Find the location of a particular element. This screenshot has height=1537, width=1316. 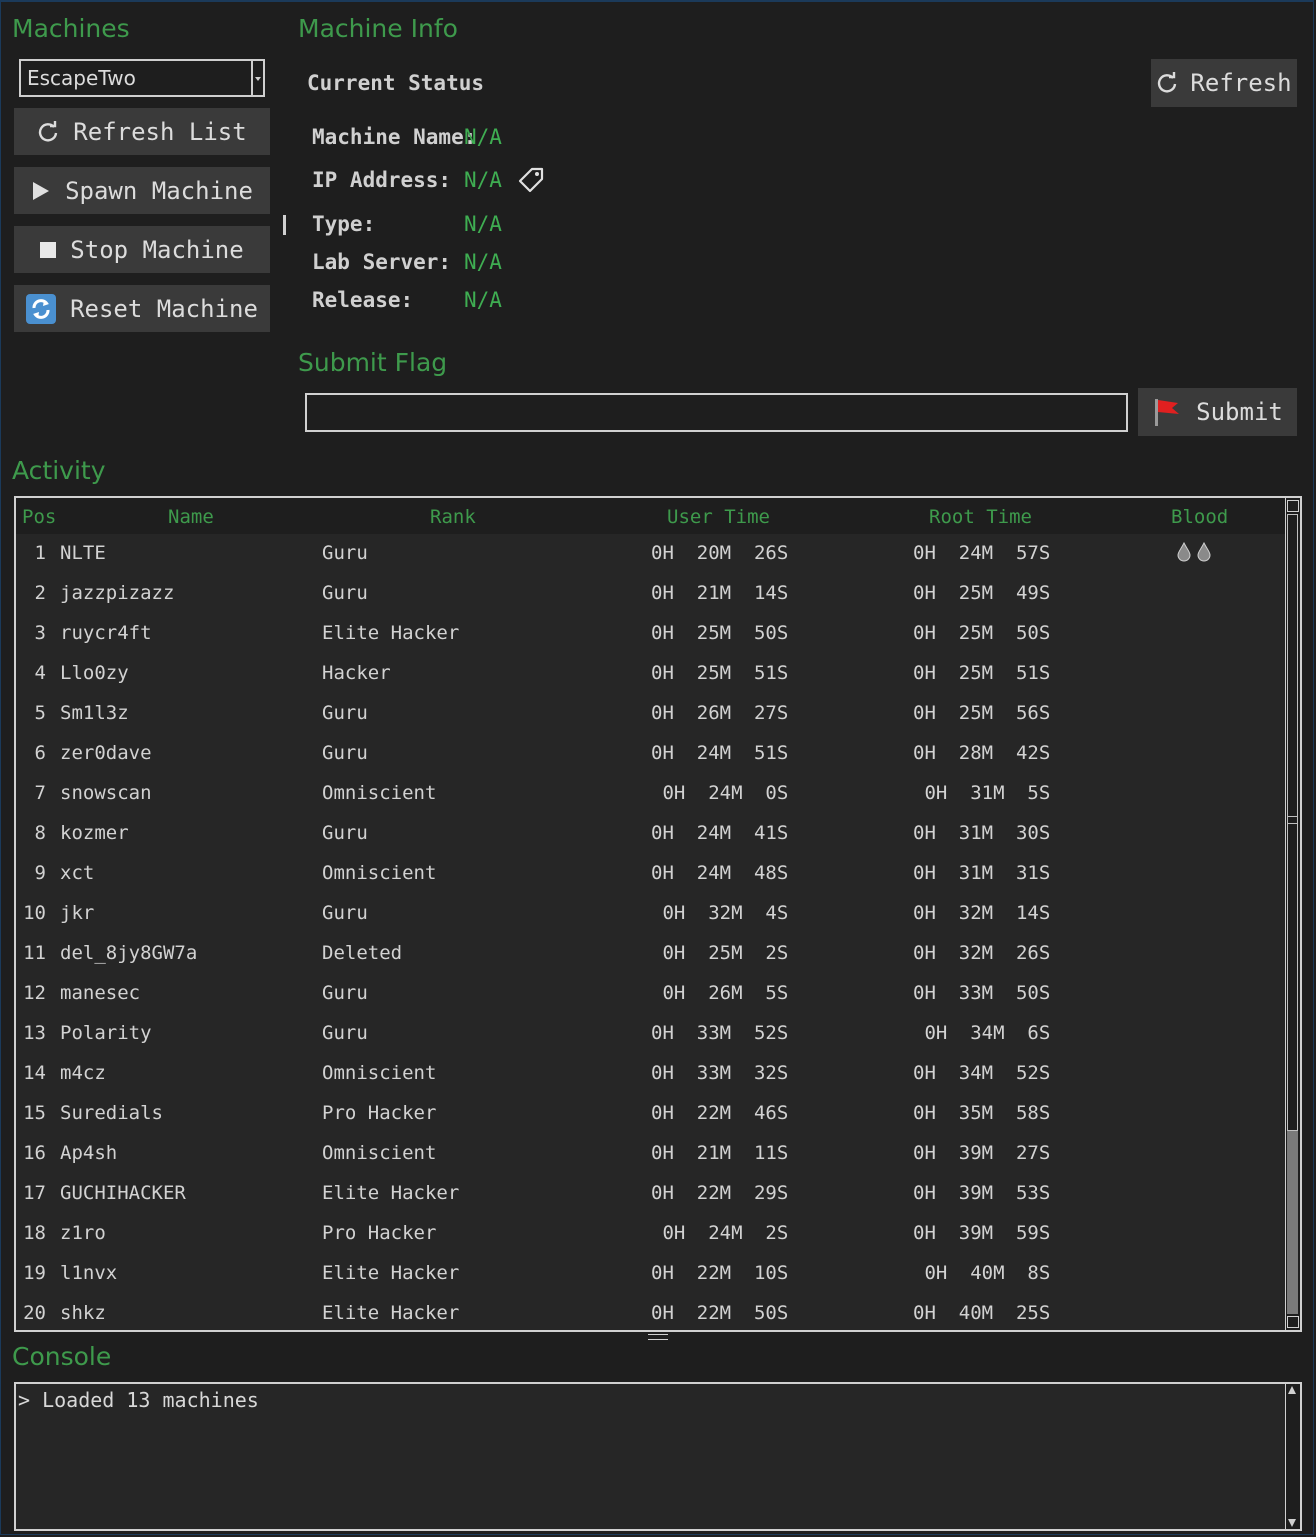

refresh-list-button: Refresh List is located at coordinates (142, 131).